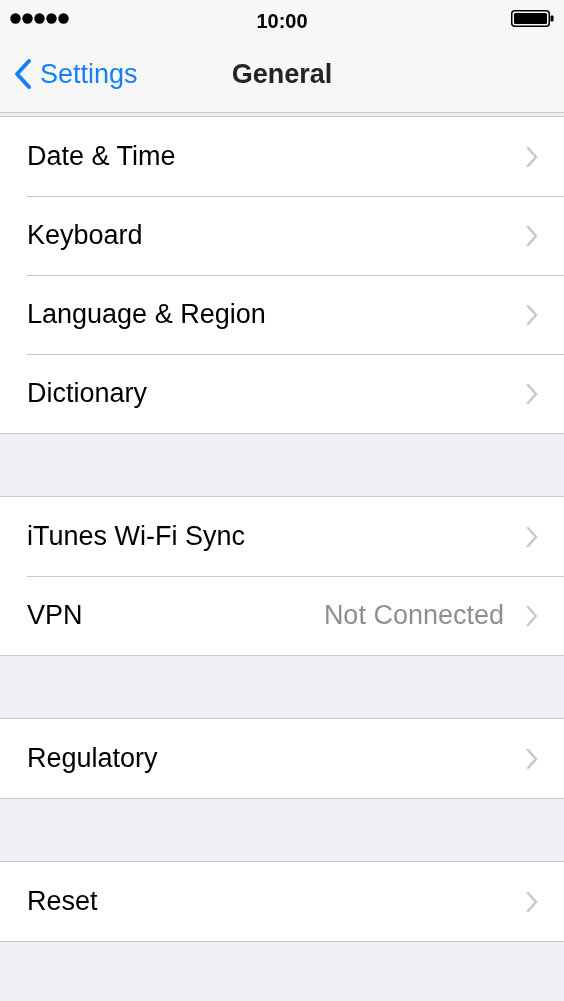 The height and width of the screenshot is (1001, 564). What do you see at coordinates (85, 236) in the screenshot?
I see `row-label: Keyboard` at bounding box center [85, 236].